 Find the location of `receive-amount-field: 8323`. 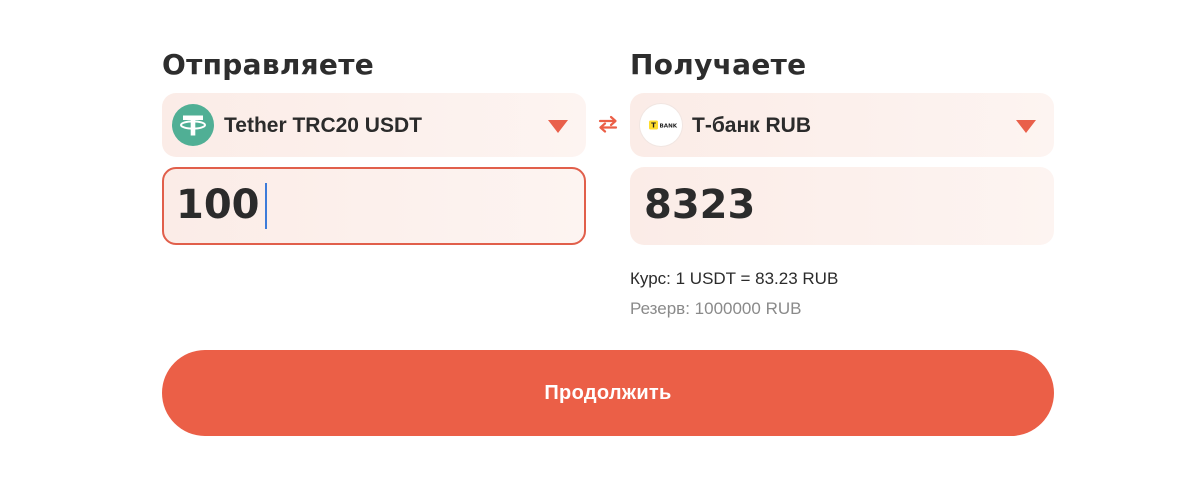

receive-amount-field: 8323 is located at coordinates (842, 206).